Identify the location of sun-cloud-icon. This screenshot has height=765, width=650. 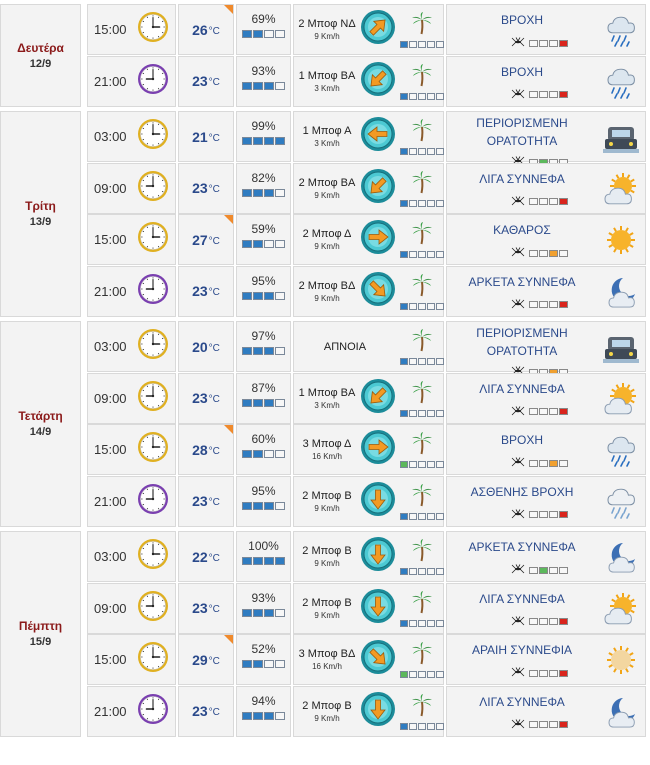
(621, 399).